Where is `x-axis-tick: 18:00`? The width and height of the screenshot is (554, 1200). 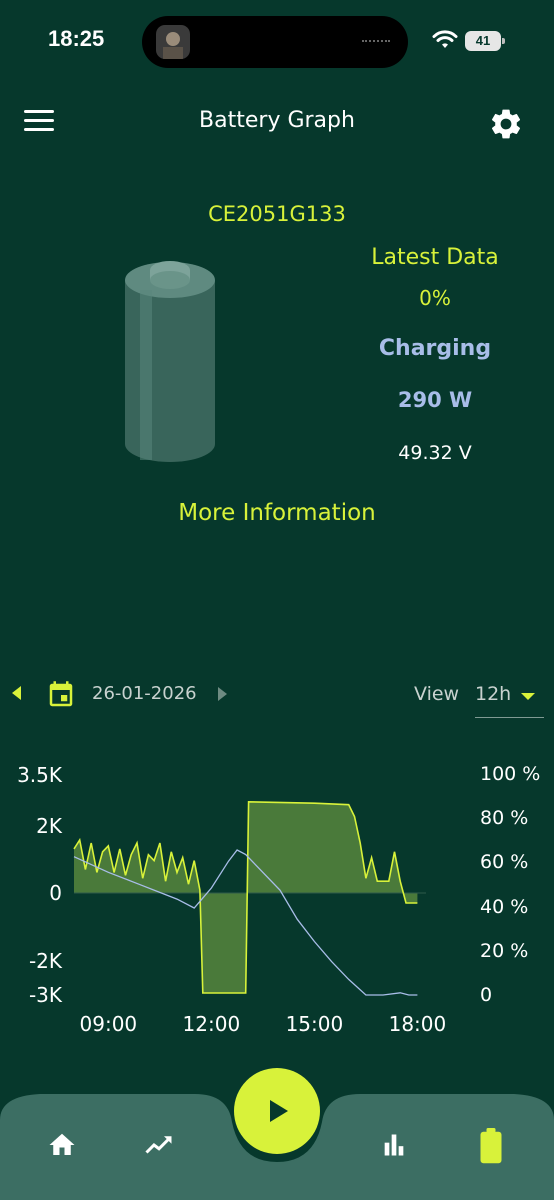 x-axis-tick: 18:00 is located at coordinates (418, 1024).